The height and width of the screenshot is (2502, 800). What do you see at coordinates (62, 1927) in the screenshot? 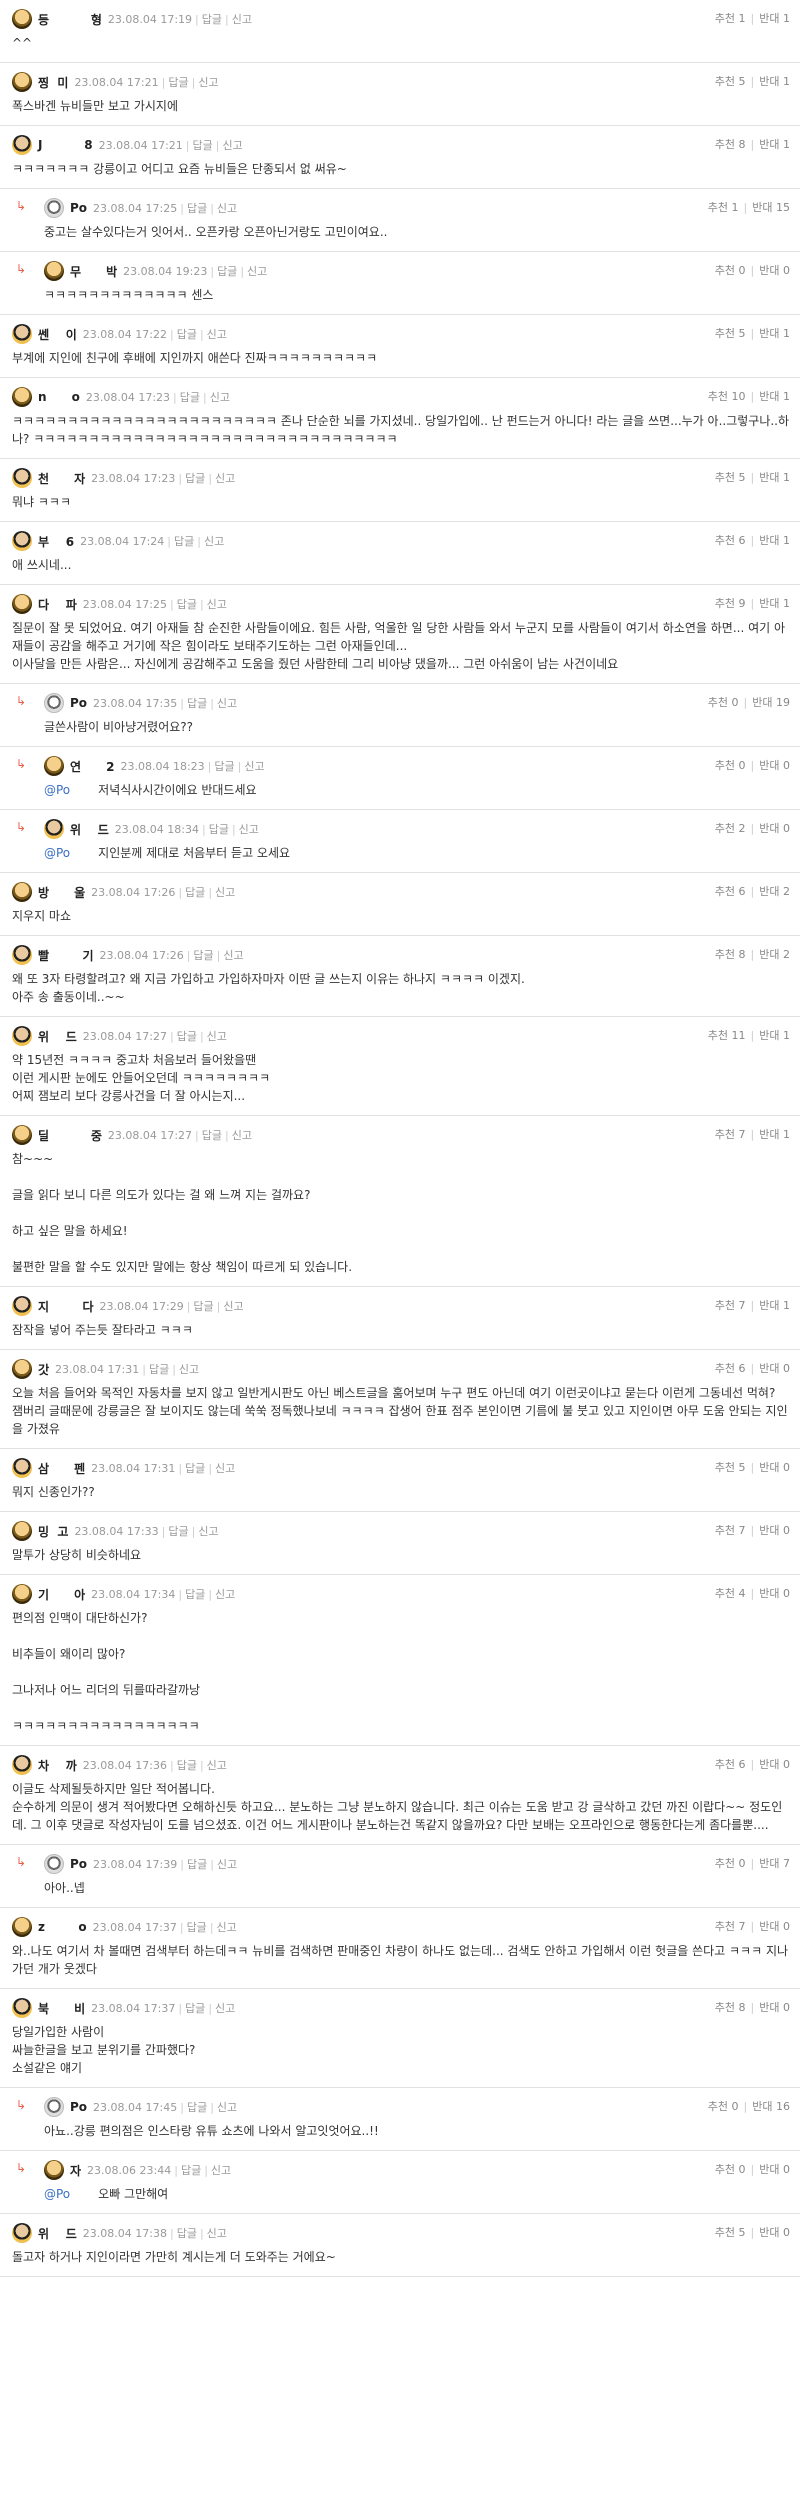
I see `author-nickname: z o` at bounding box center [62, 1927].